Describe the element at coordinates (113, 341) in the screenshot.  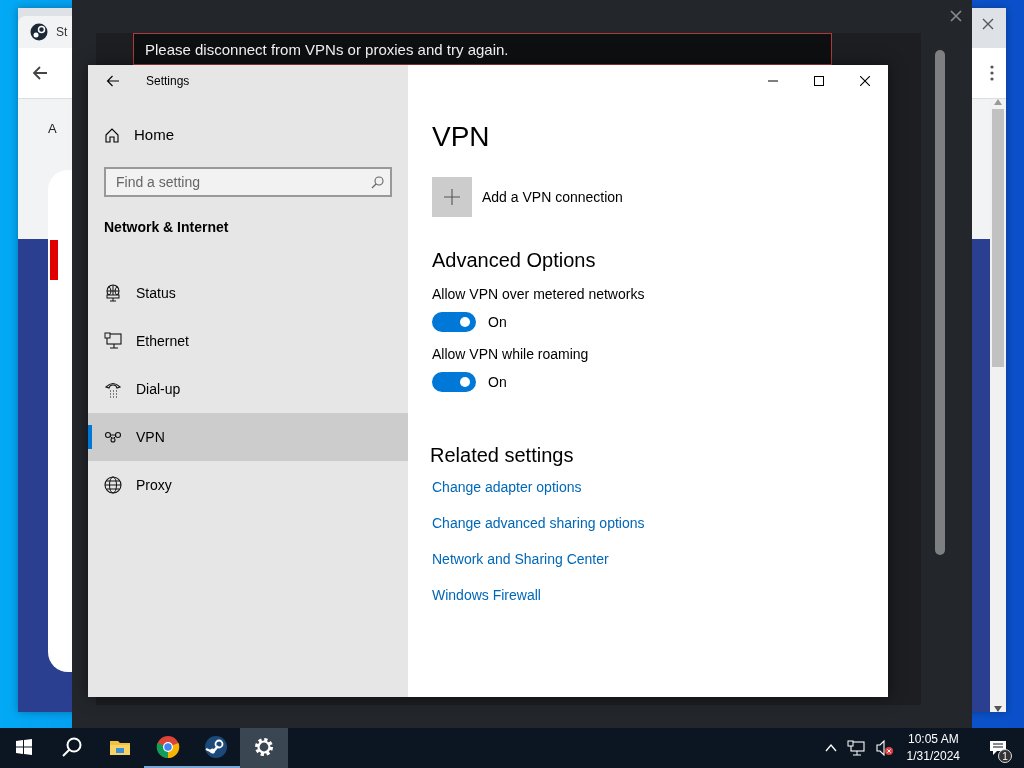
I see `monitor-icon` at that location.